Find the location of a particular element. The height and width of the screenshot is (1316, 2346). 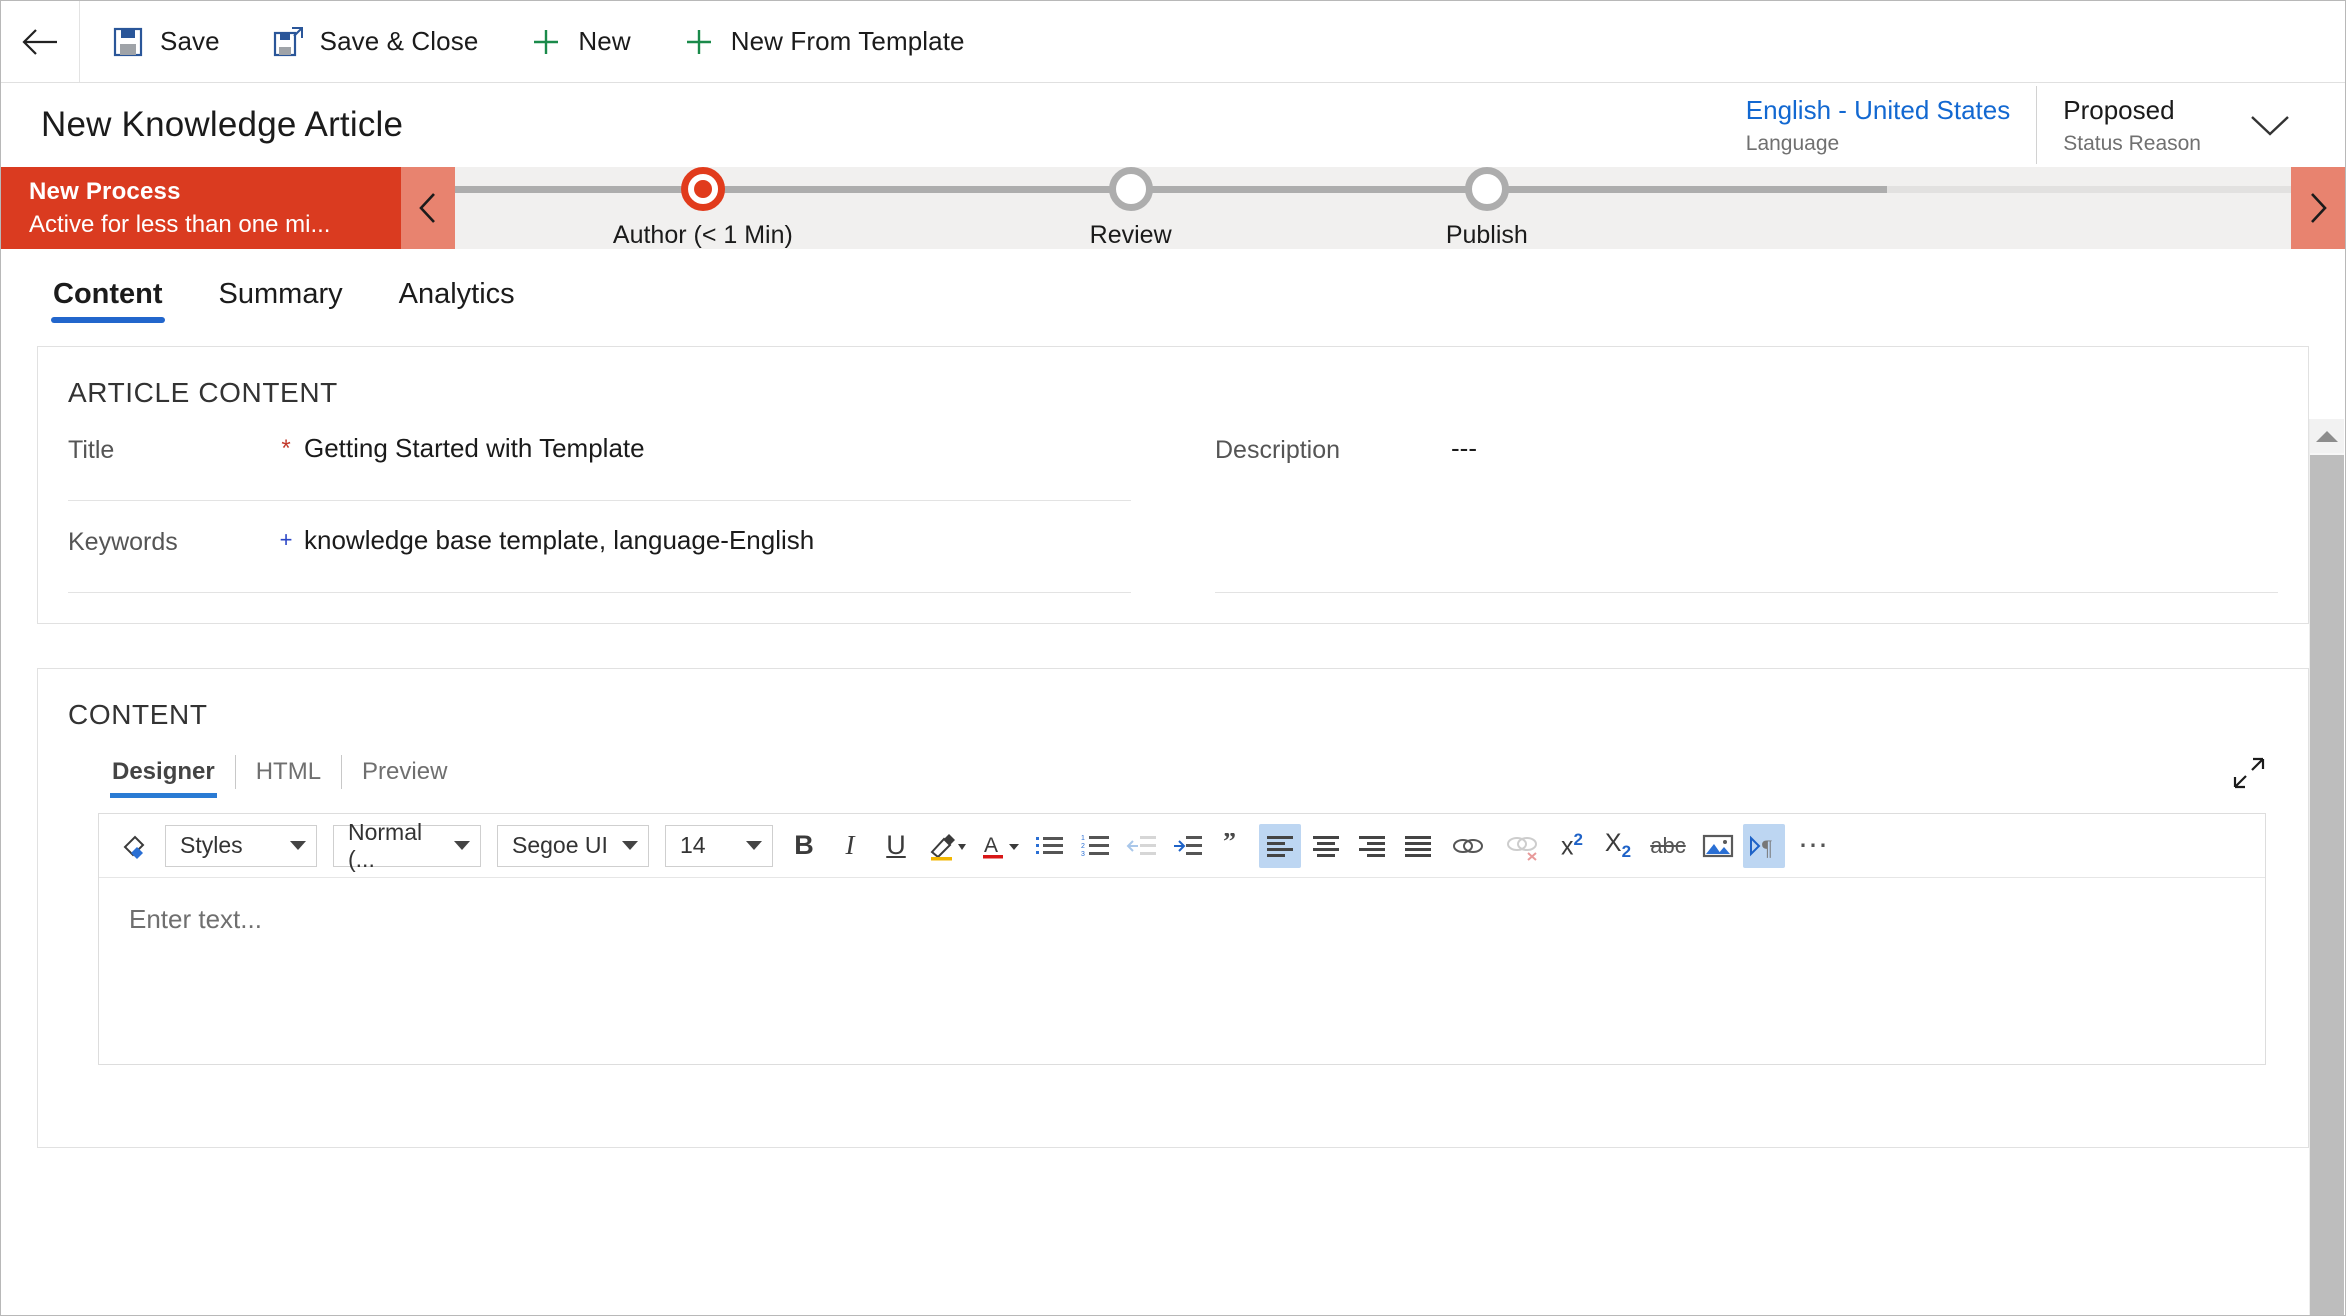

header-status-field: Proposed Status Reason is located at coordinates (2131, 125).